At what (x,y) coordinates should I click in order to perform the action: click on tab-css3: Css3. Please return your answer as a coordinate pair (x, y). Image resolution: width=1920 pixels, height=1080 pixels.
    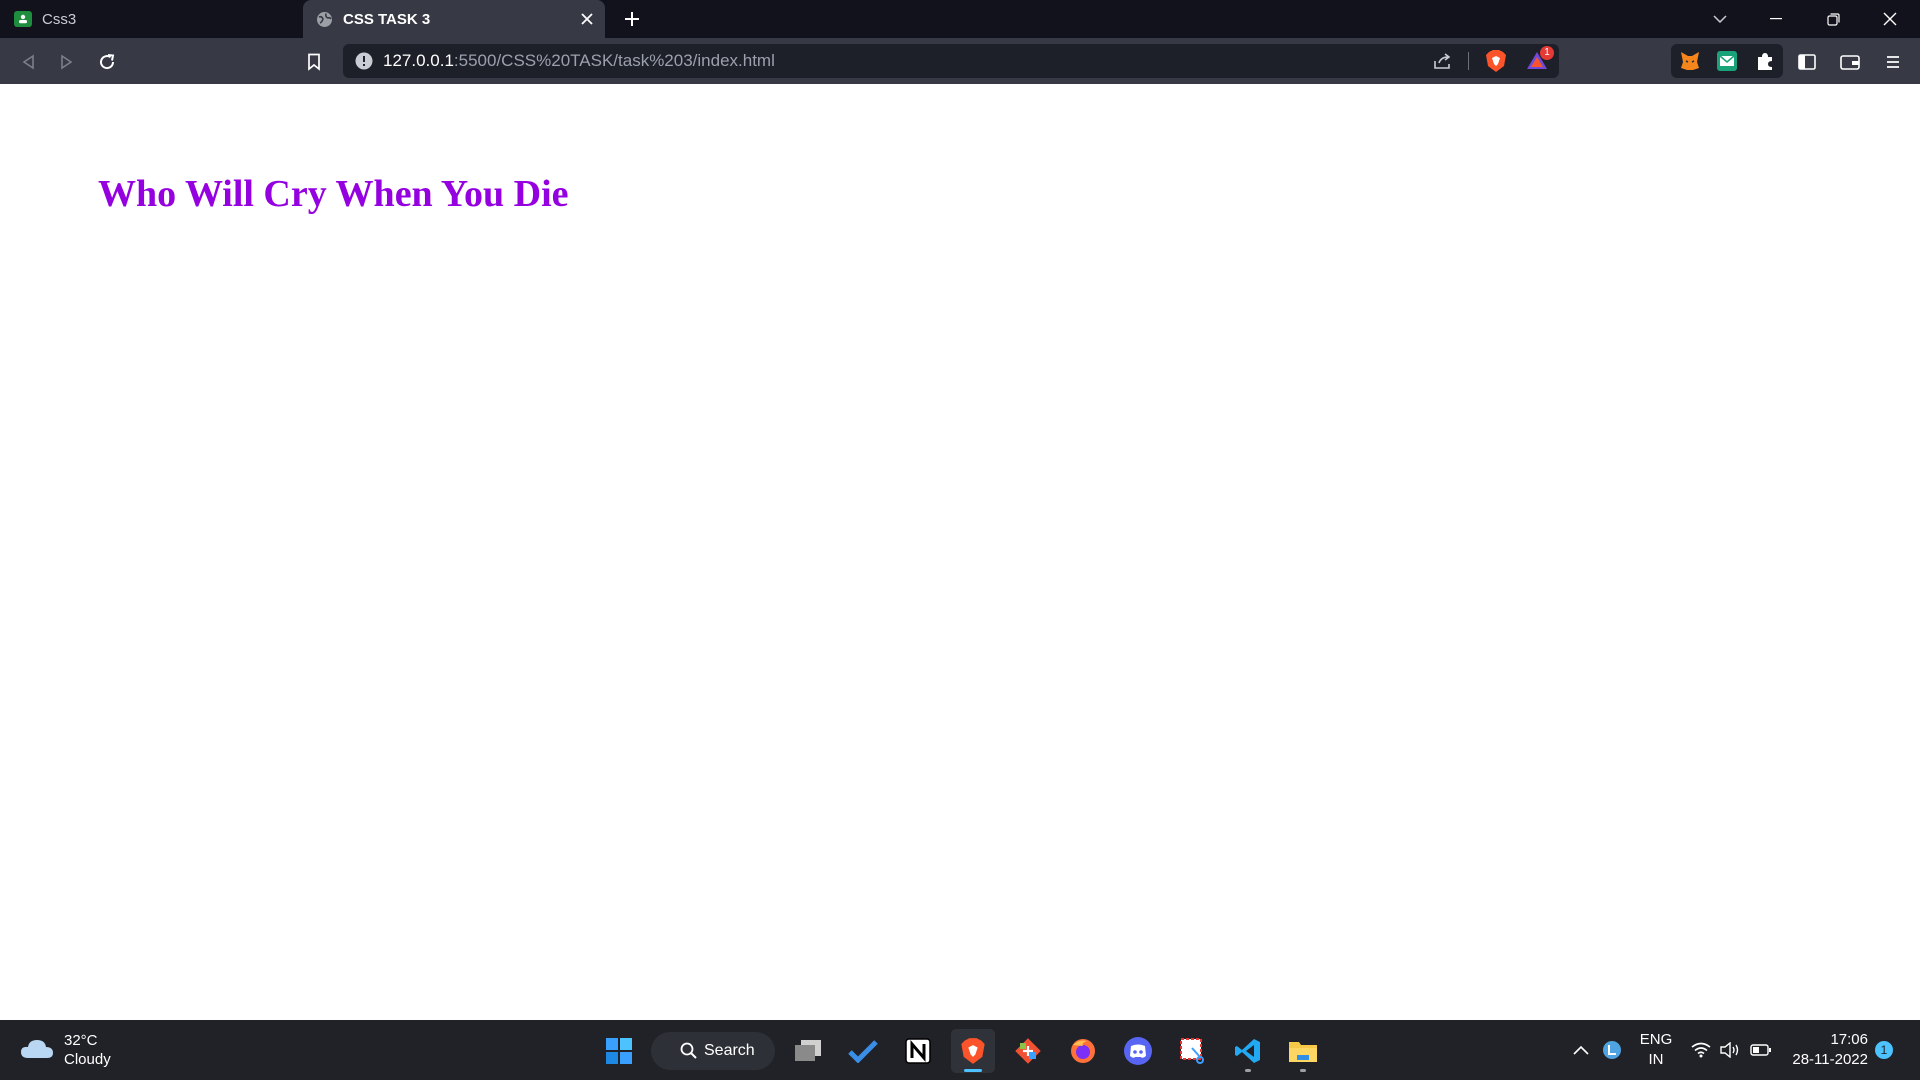
    Looking at the image, I should click on (151, 19).